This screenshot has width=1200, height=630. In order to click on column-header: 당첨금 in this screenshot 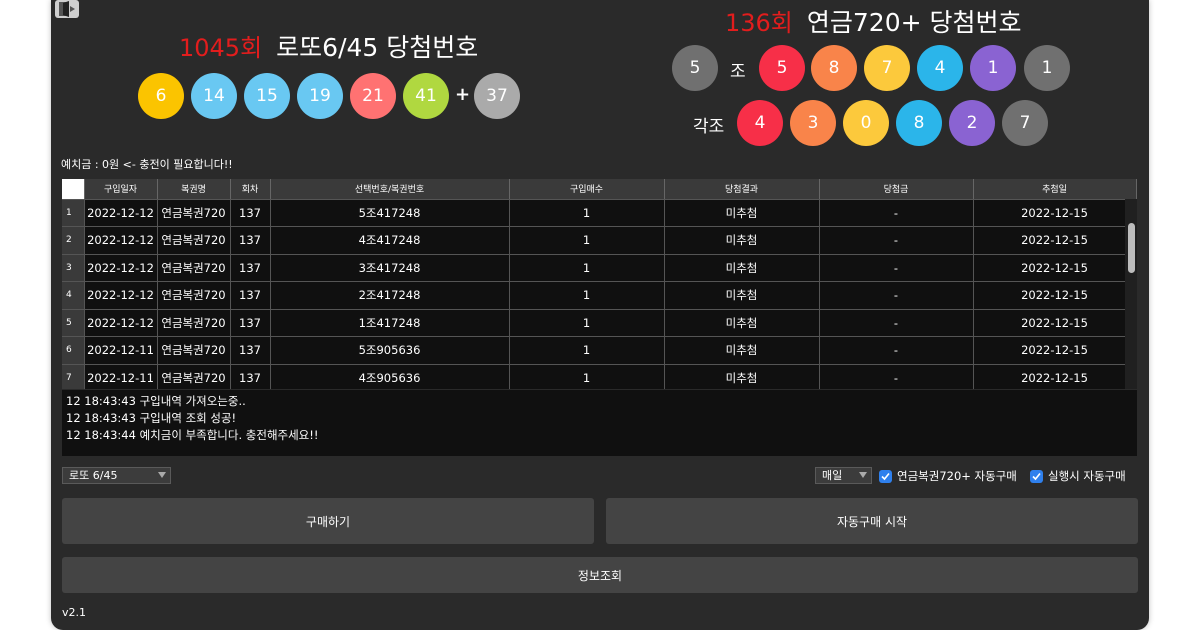, I will do `click(896, 189)`.